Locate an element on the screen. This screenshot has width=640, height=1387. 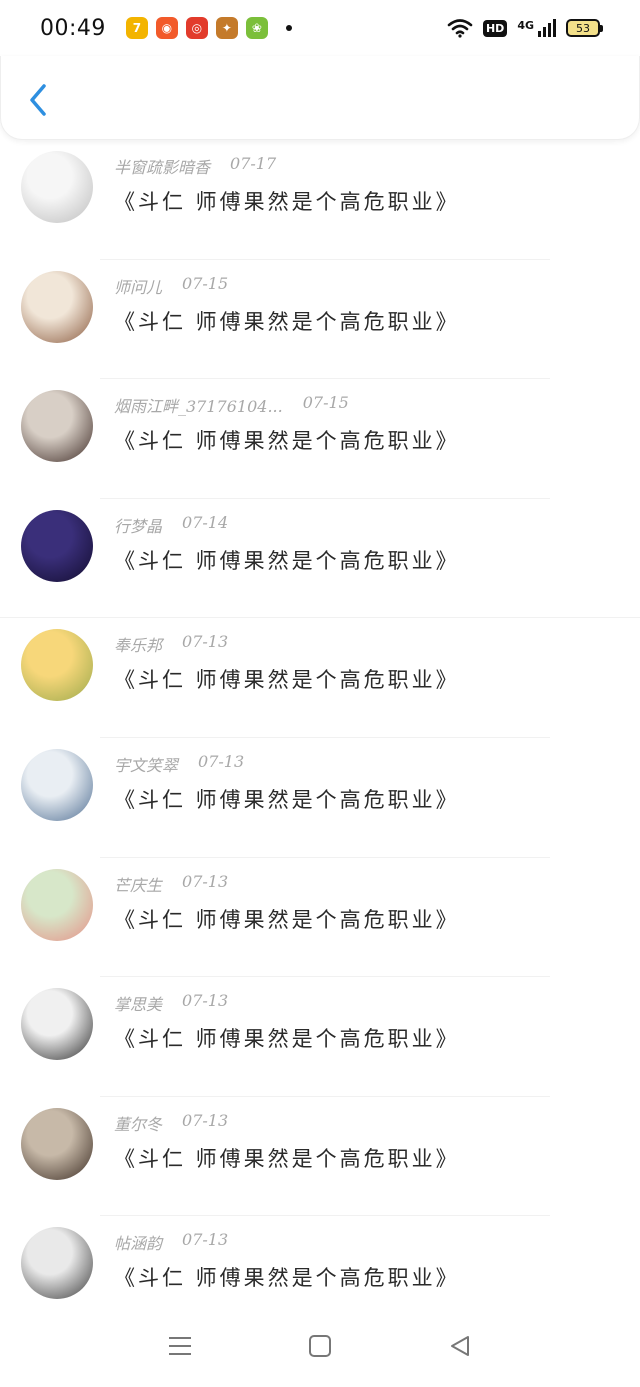
app-store-icon: ◉ is located at coordinates (166, 28).